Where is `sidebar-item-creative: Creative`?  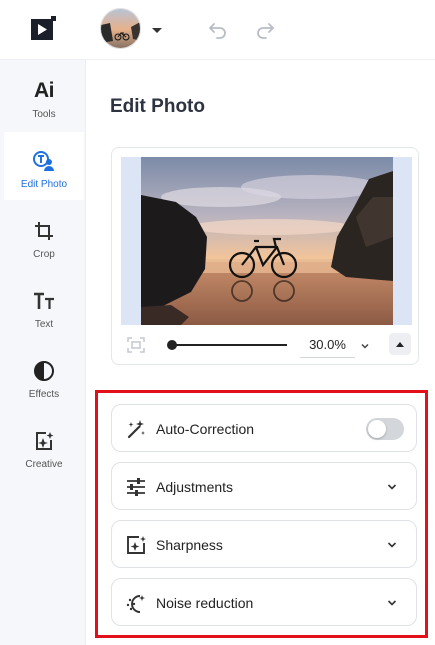 sidebar-item-creative: Creative is located at coordinates (44, 446).